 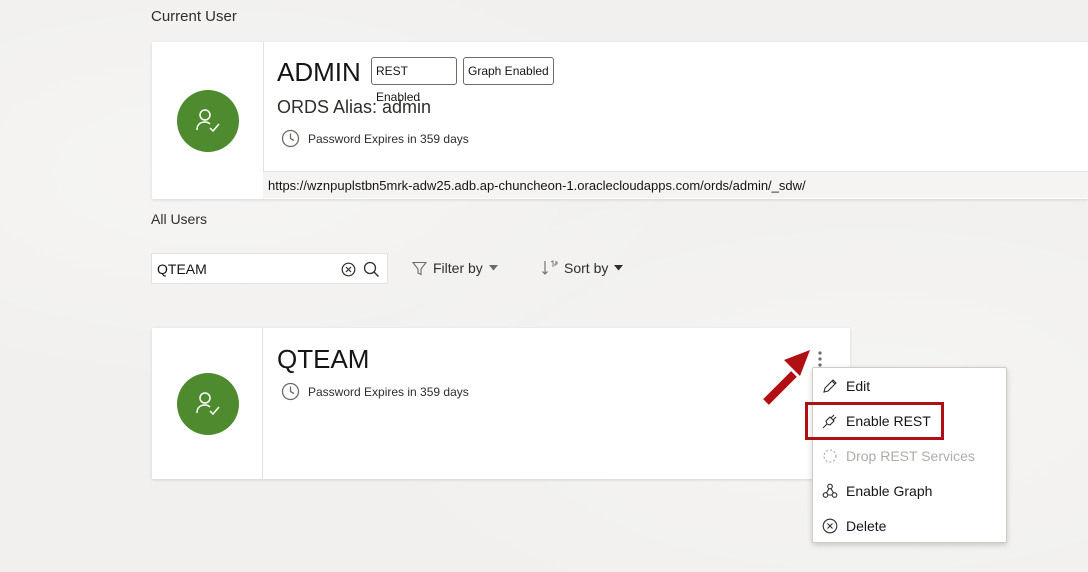 I want to click on menu-item-edit: Edit, so click(x=909, y=385).